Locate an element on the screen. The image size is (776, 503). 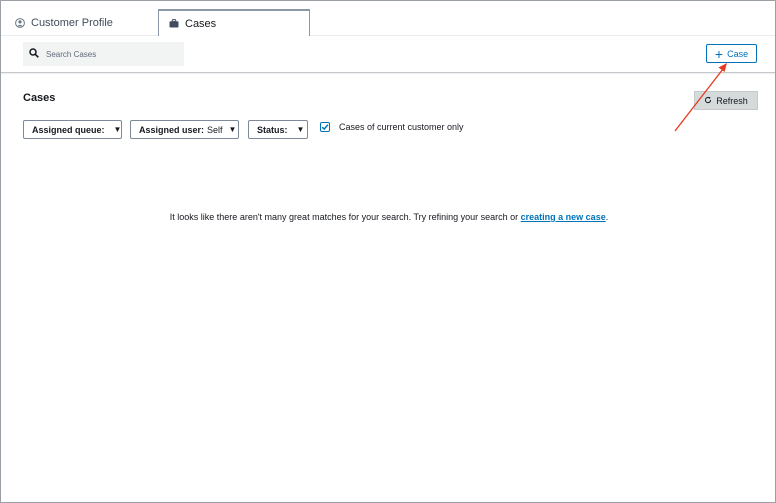
assigned-user-filter: Assigned user: Self ▼ is located at coordinates (184, 129).